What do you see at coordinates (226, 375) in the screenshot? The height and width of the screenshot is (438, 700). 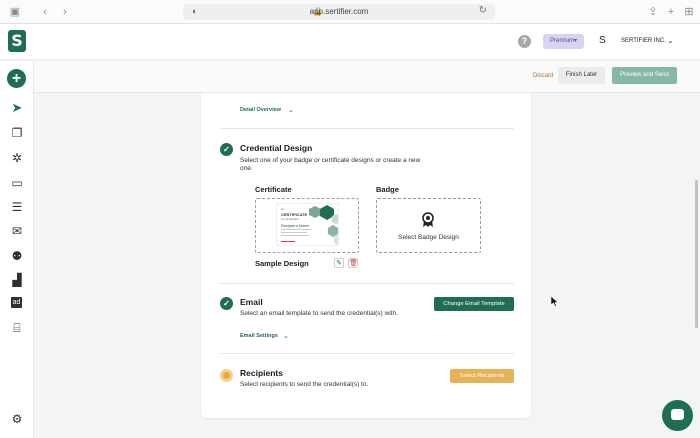 I see `step-pending-icon` at bounding box center [226, 375].